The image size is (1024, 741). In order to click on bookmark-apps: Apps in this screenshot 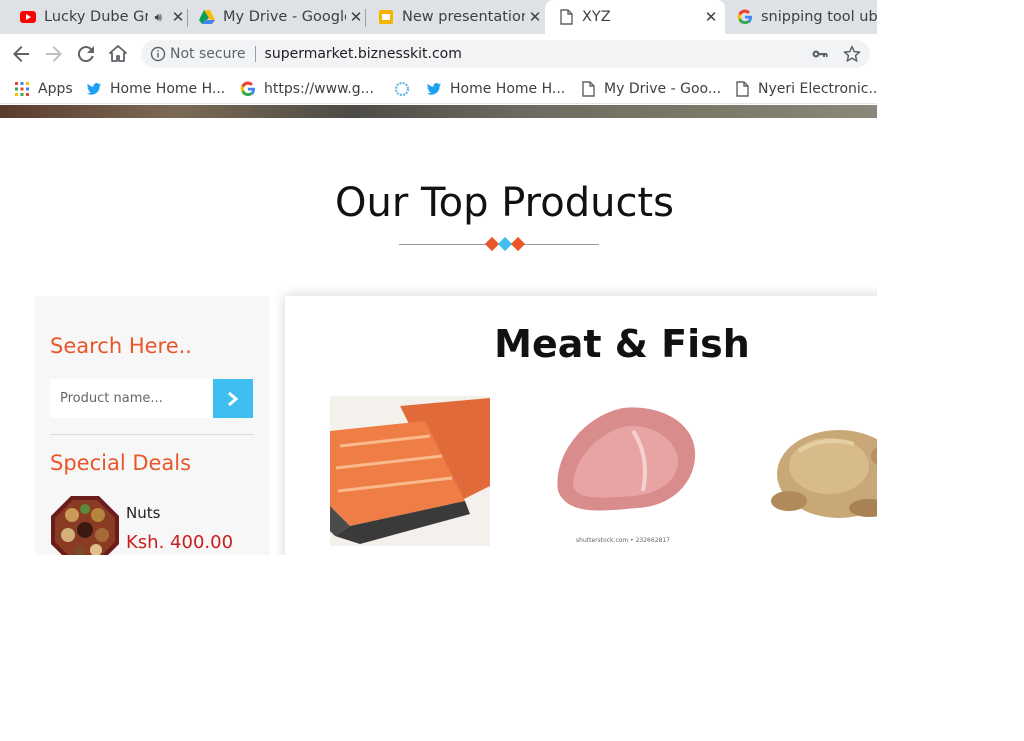, I will do `click(43, 89)`.